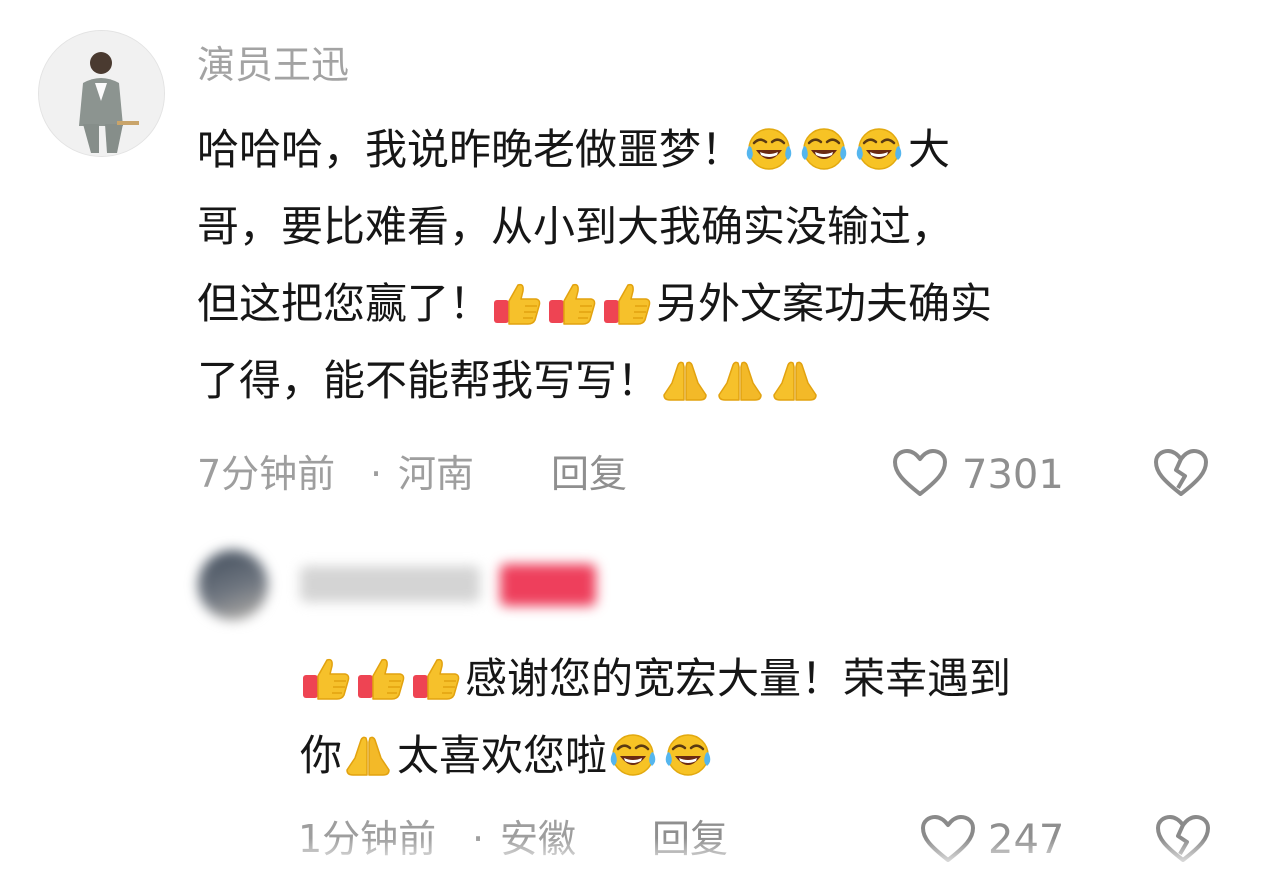  I want to click on broken-heart-icon, so click(1181, 473).